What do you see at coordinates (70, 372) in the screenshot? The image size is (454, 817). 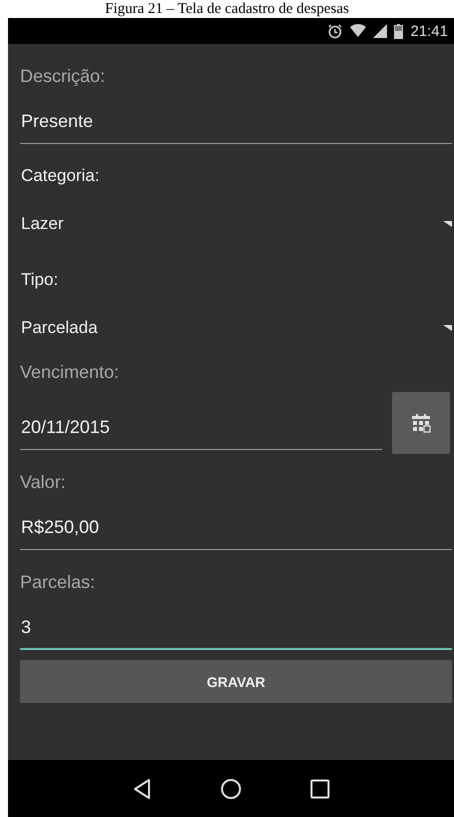 I see `field-label: Vencimento:` at bounding box center [70, 372].